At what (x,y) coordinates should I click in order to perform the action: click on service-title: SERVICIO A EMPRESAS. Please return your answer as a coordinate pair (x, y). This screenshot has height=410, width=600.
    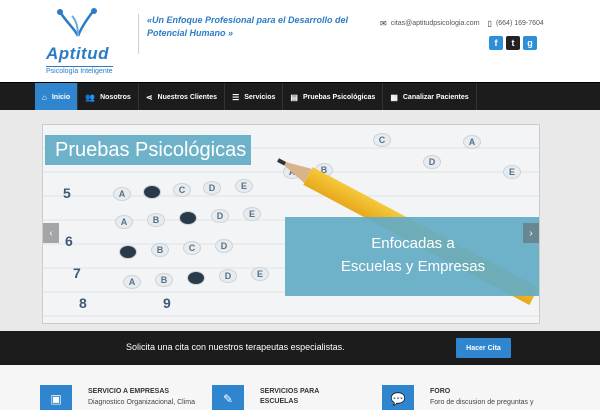
    Looking at the image, I should click on (148, 392).